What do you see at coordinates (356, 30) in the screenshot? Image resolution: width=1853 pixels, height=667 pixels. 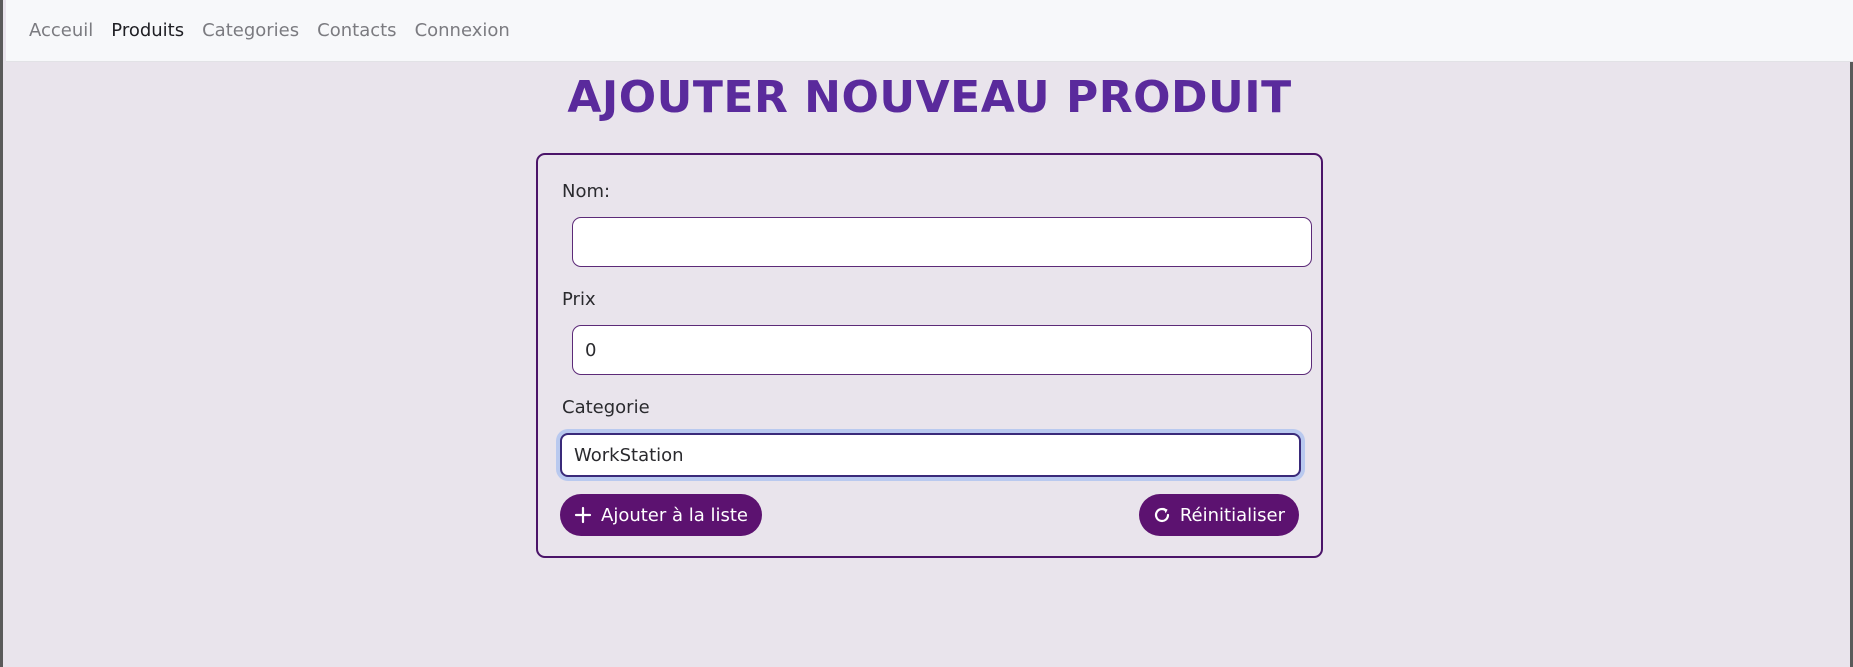 I see `nav-link-contacts: Contacts` at bounding box center [356, 30].